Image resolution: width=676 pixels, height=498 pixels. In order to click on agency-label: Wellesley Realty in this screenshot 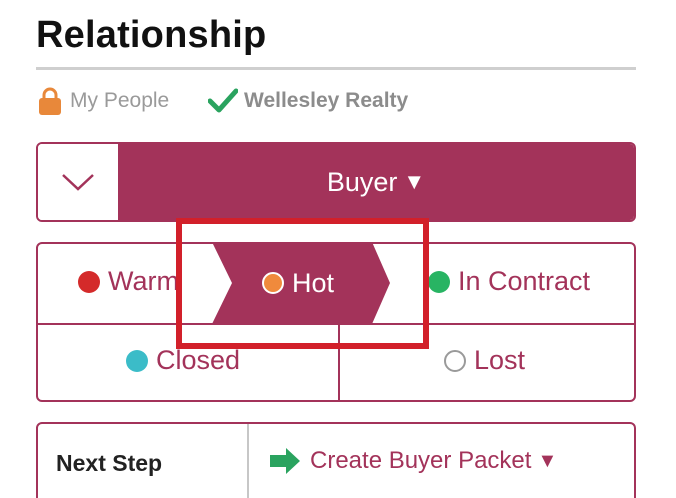, I will do `click(326, 100)`.